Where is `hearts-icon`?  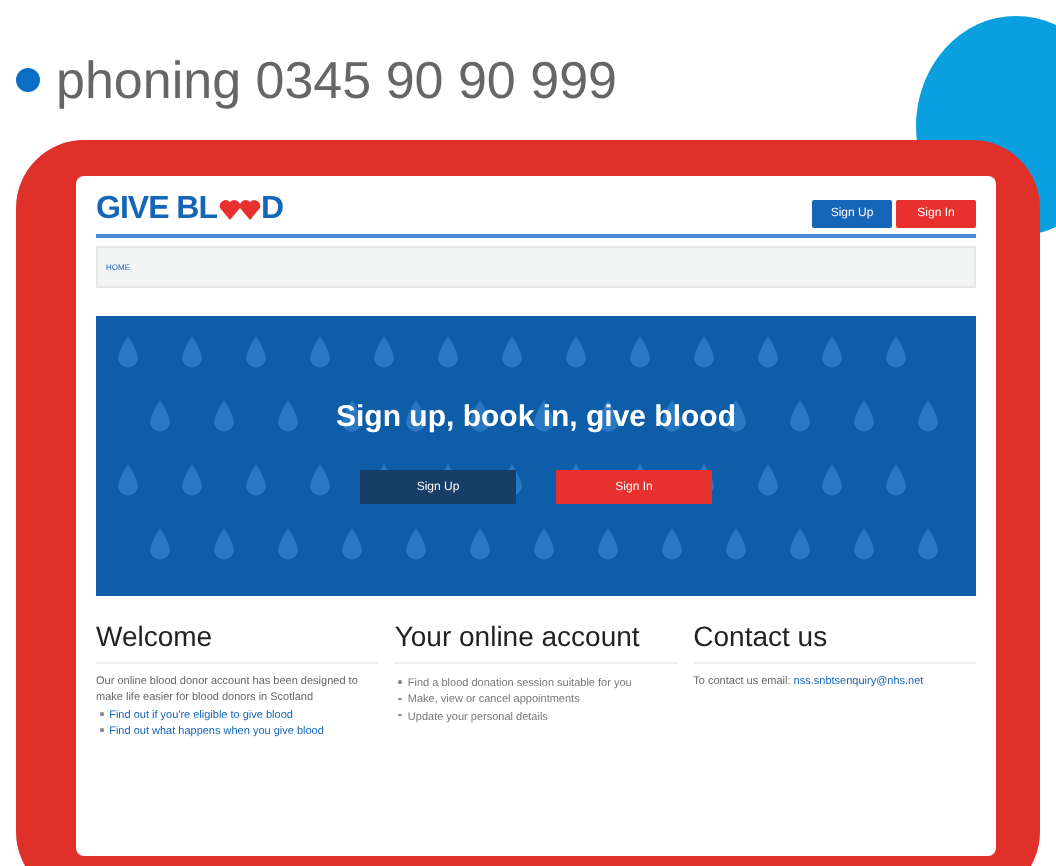
hearts-icon is located at coordinates (239, 210).